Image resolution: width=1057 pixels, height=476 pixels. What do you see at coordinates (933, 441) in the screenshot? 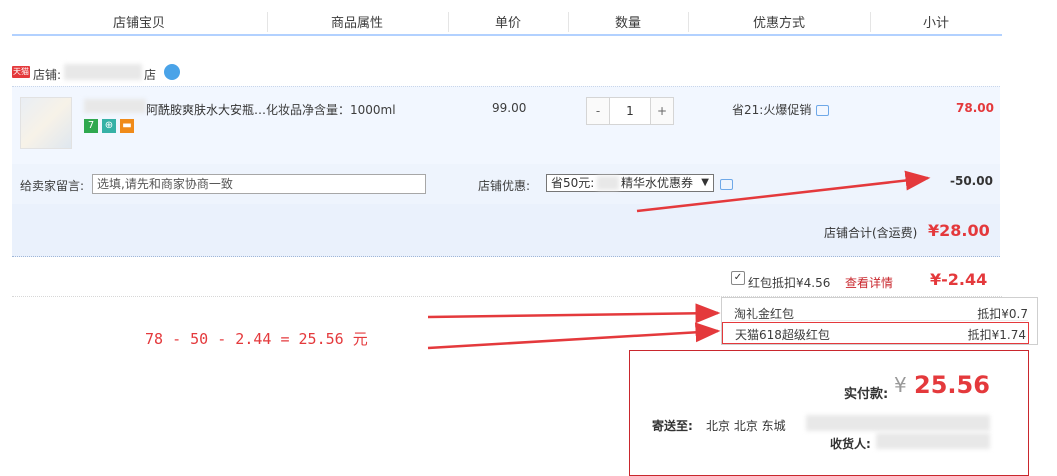
I see `receiver-redacted` at bounding box center [933, 441].